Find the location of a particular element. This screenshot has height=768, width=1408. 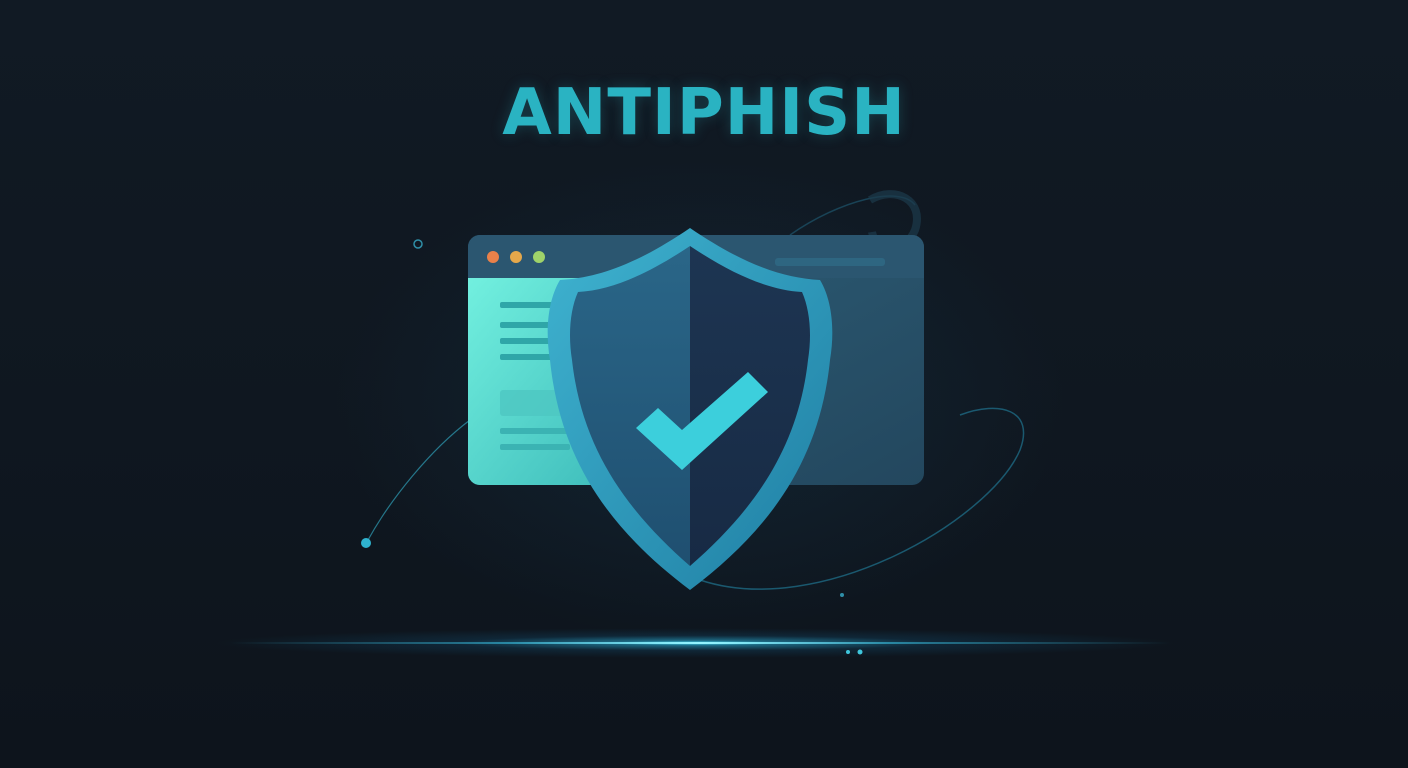

spark-dot is located at coordinates (418, 244).